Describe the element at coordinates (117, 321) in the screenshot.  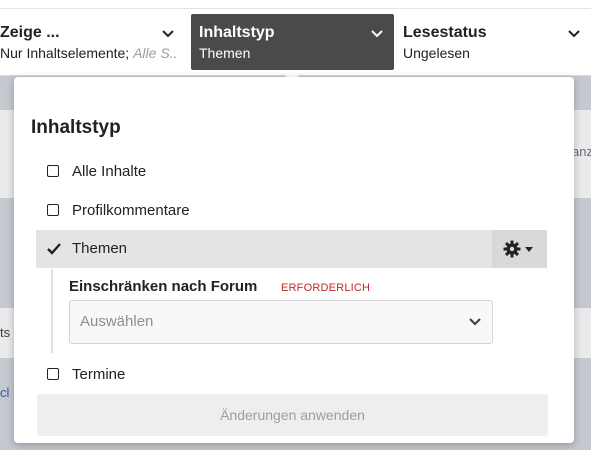
I see `forum-select-placeholder: Auswählen` at that location.